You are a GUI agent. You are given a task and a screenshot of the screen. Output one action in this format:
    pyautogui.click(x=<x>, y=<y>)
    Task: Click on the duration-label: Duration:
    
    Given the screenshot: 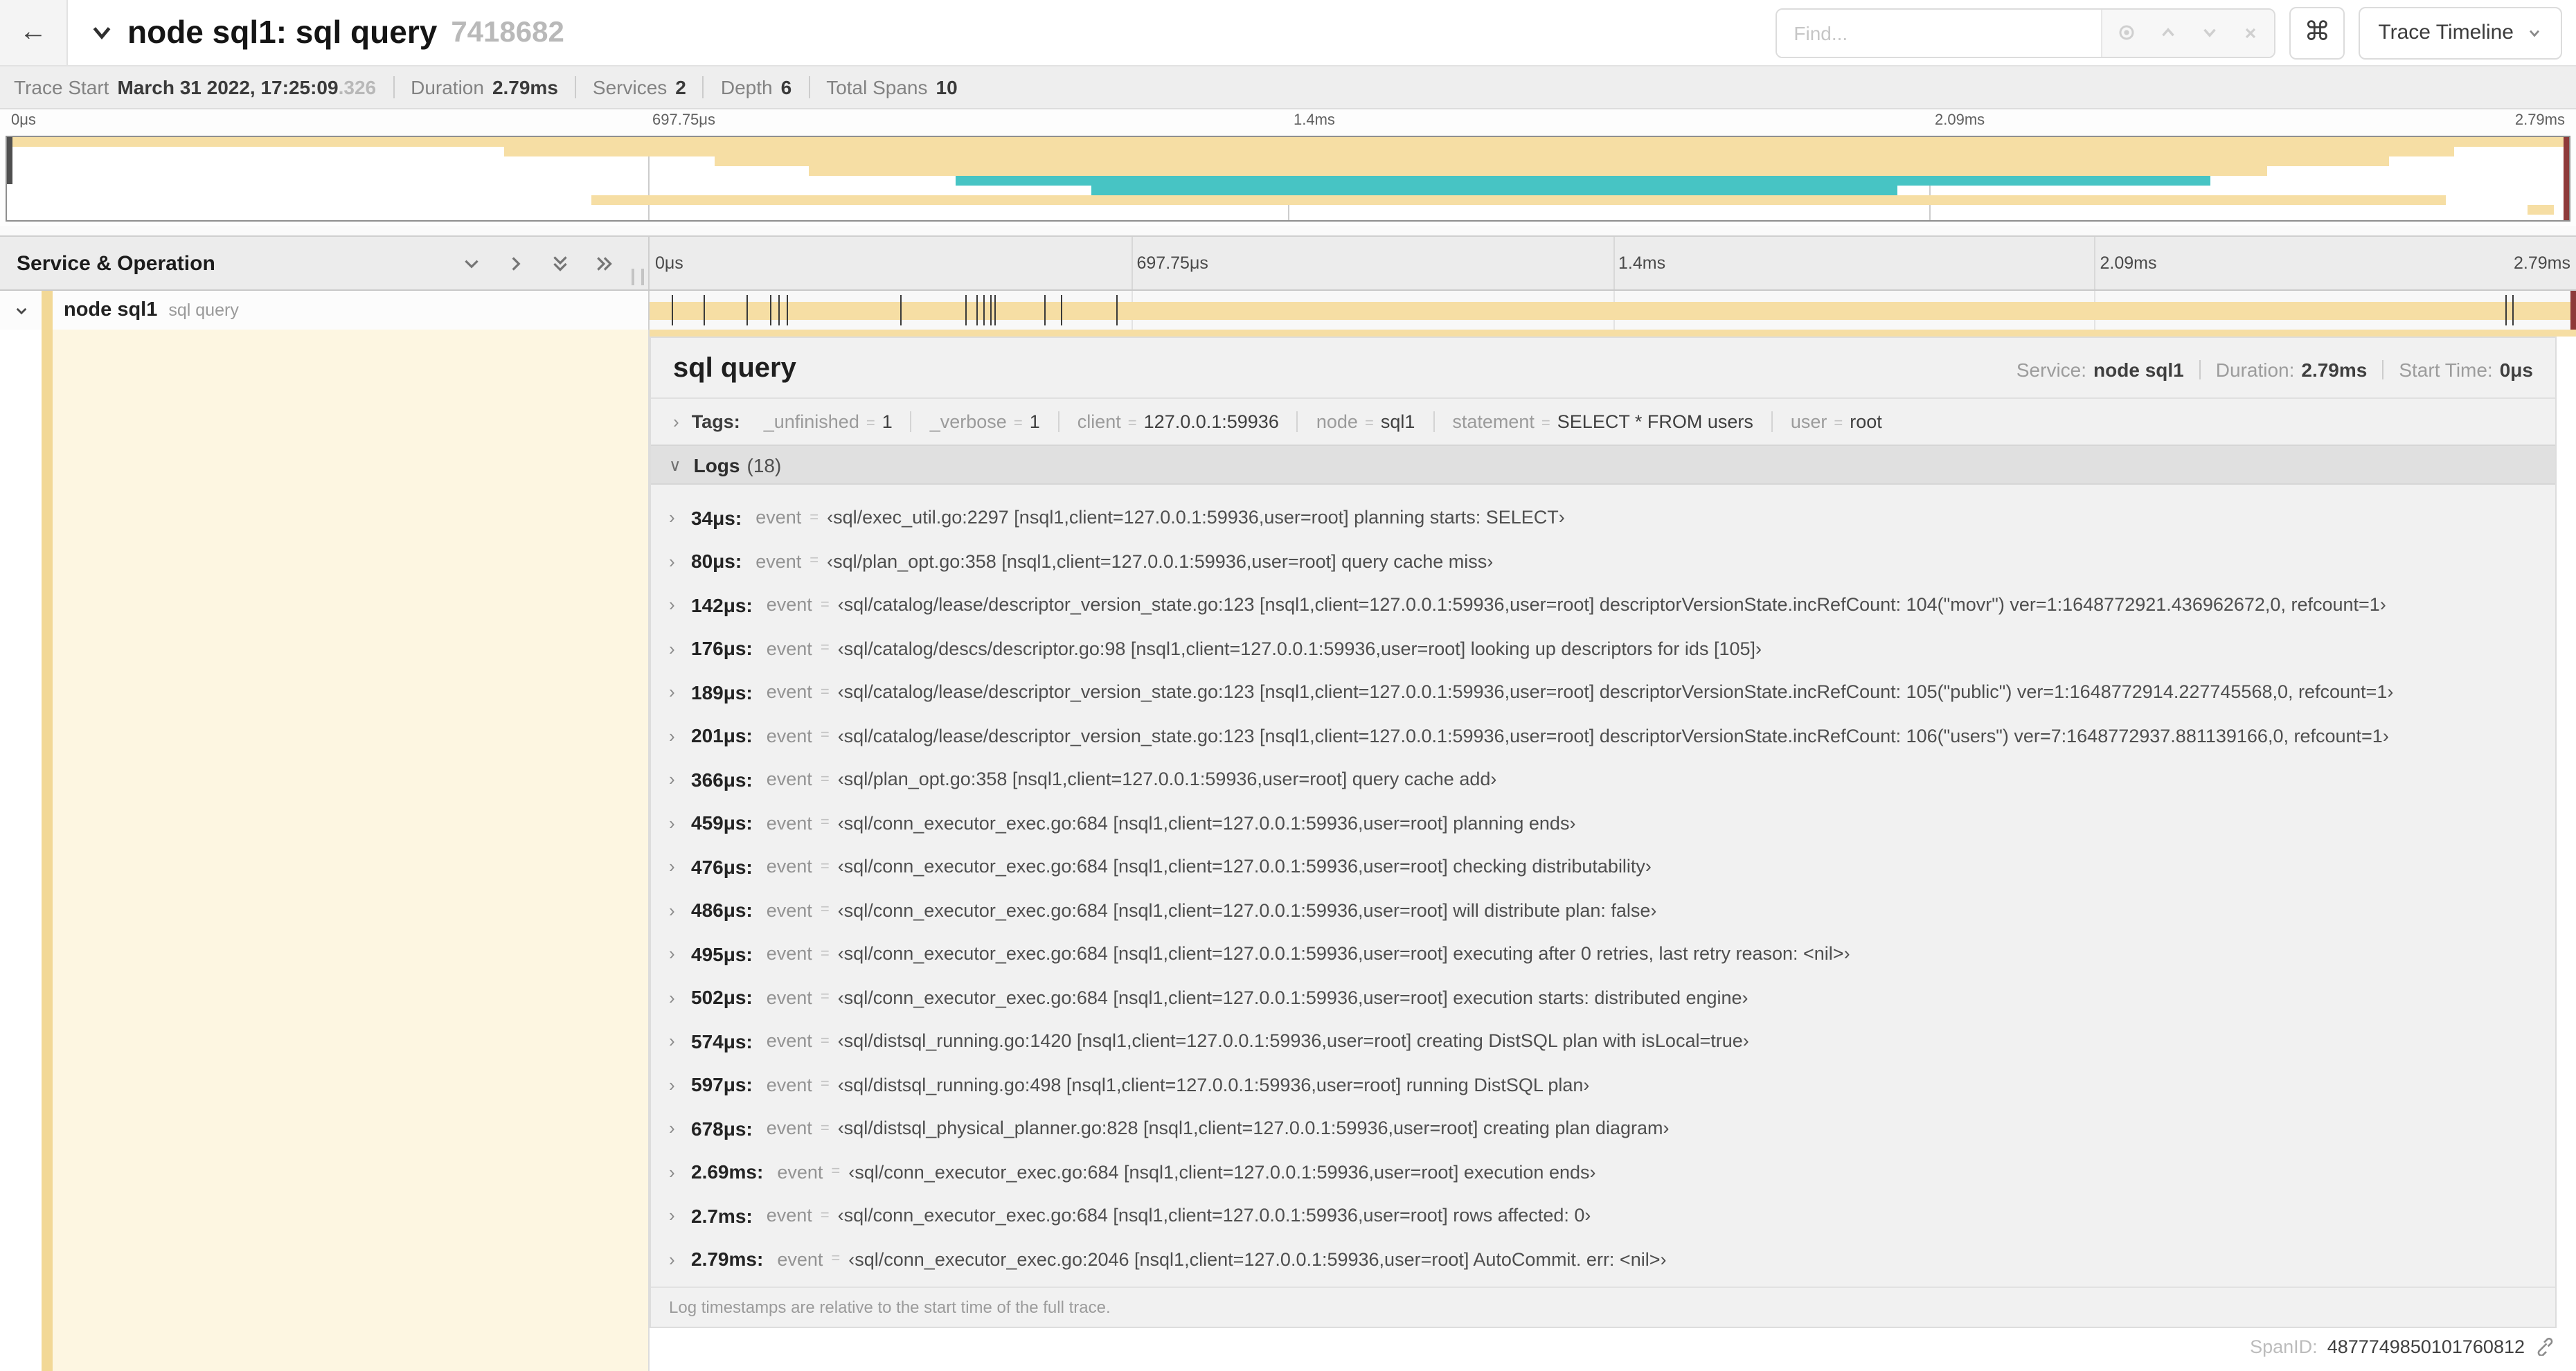 What is the action you would take?
    pyautogui.click(x=2255, y=370)
    